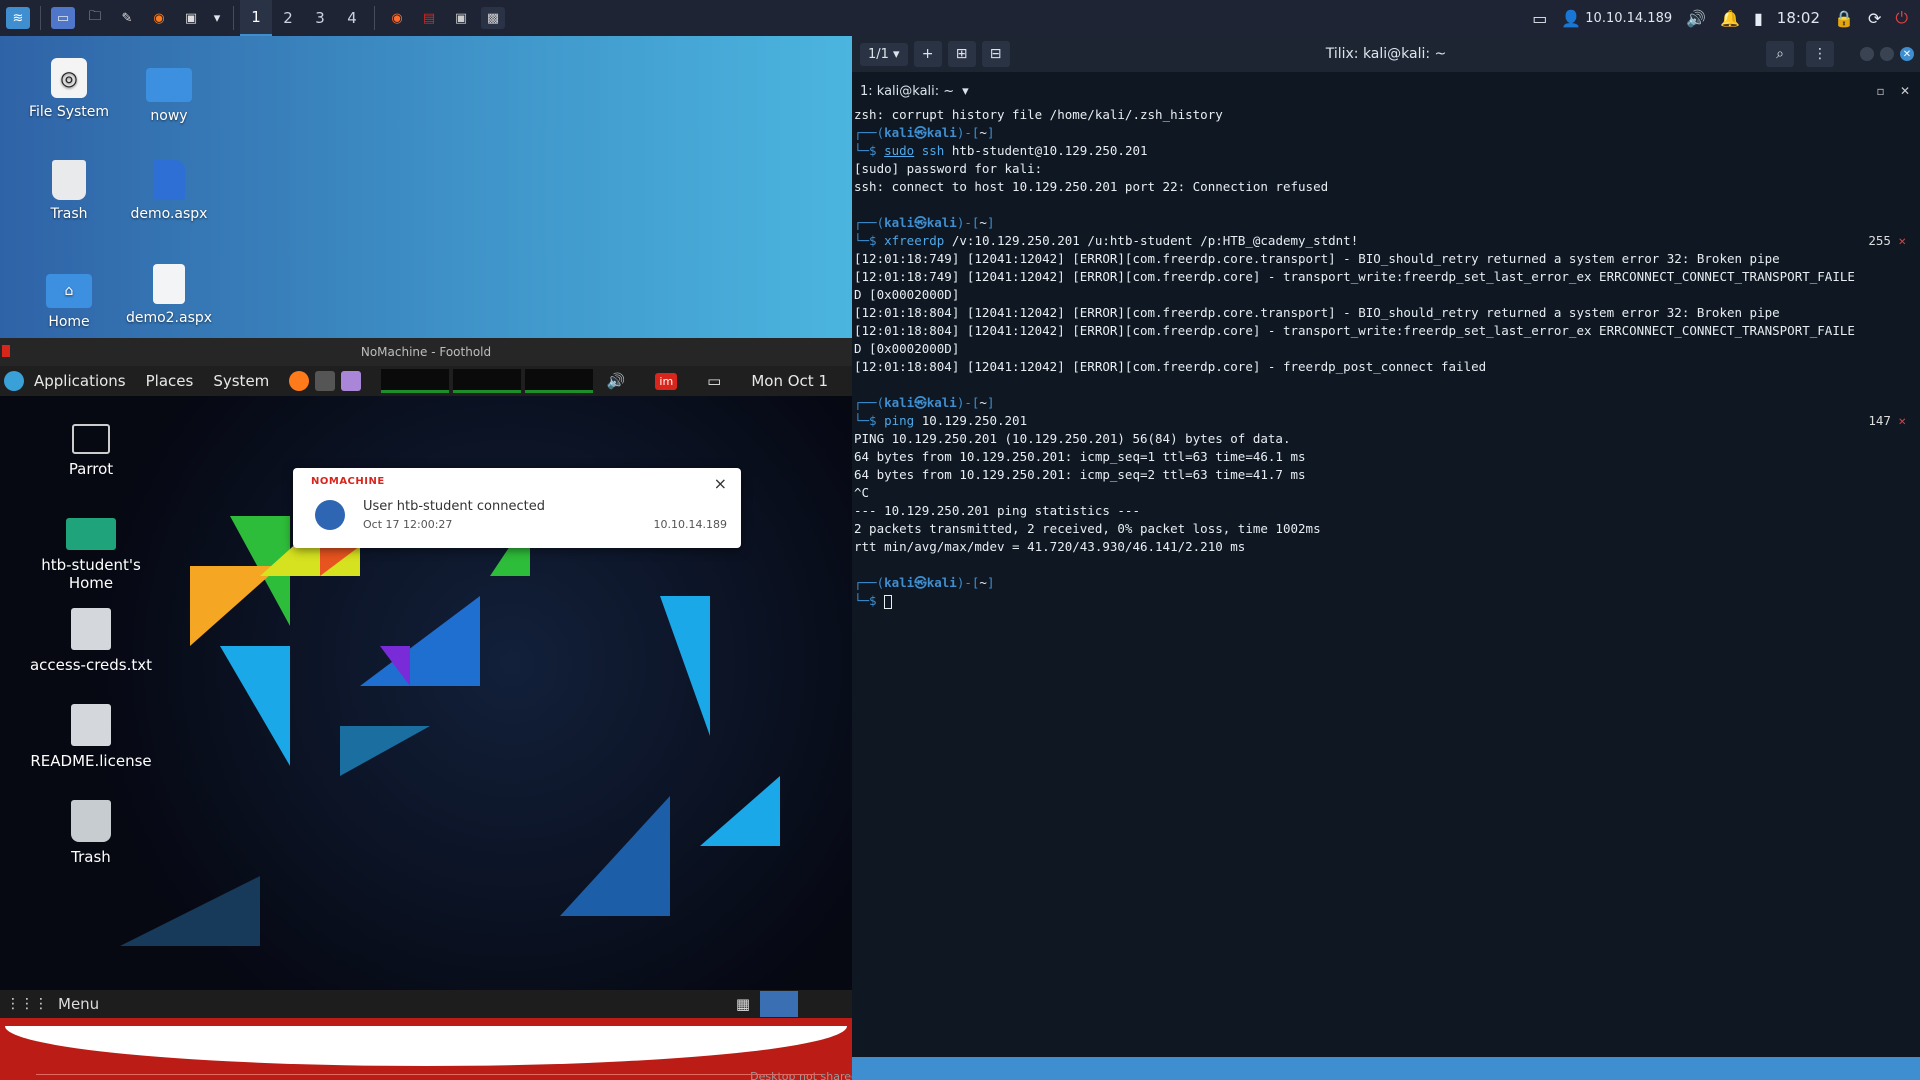  What do you see at coordinates (91, 534) in the screenshot?
I see `home-folder-icon` at bounding box center [91, 534].